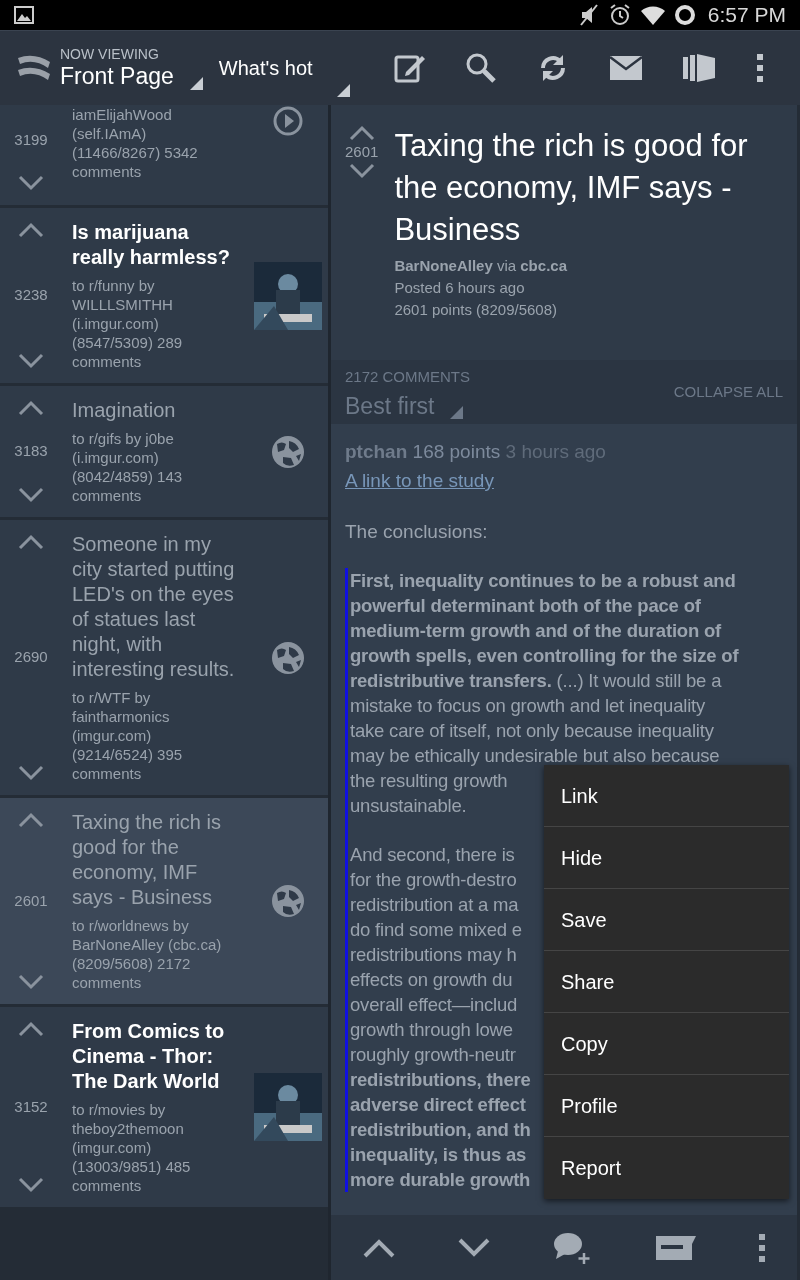 This screenshot has width=800, height=1280. Describe the element at coordinates (117, 76) in the screenshot. I see `page-title: Front Page` at that location.